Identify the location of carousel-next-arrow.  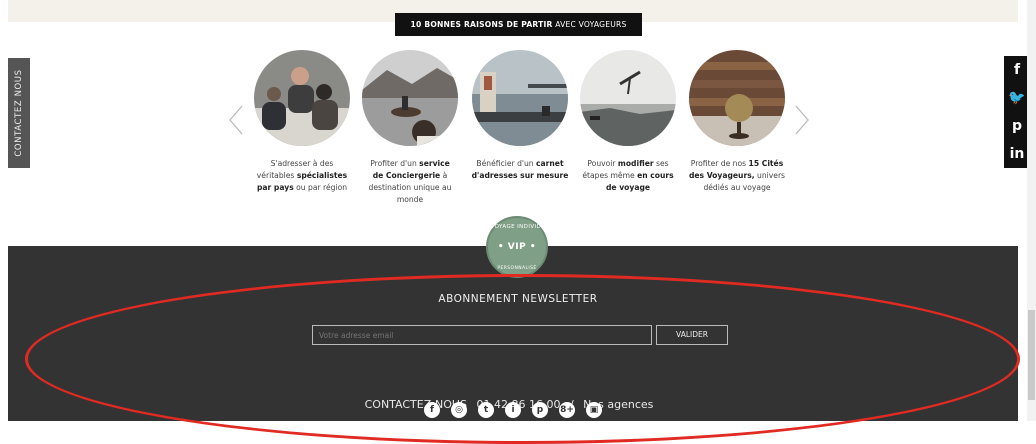
(802, 120).